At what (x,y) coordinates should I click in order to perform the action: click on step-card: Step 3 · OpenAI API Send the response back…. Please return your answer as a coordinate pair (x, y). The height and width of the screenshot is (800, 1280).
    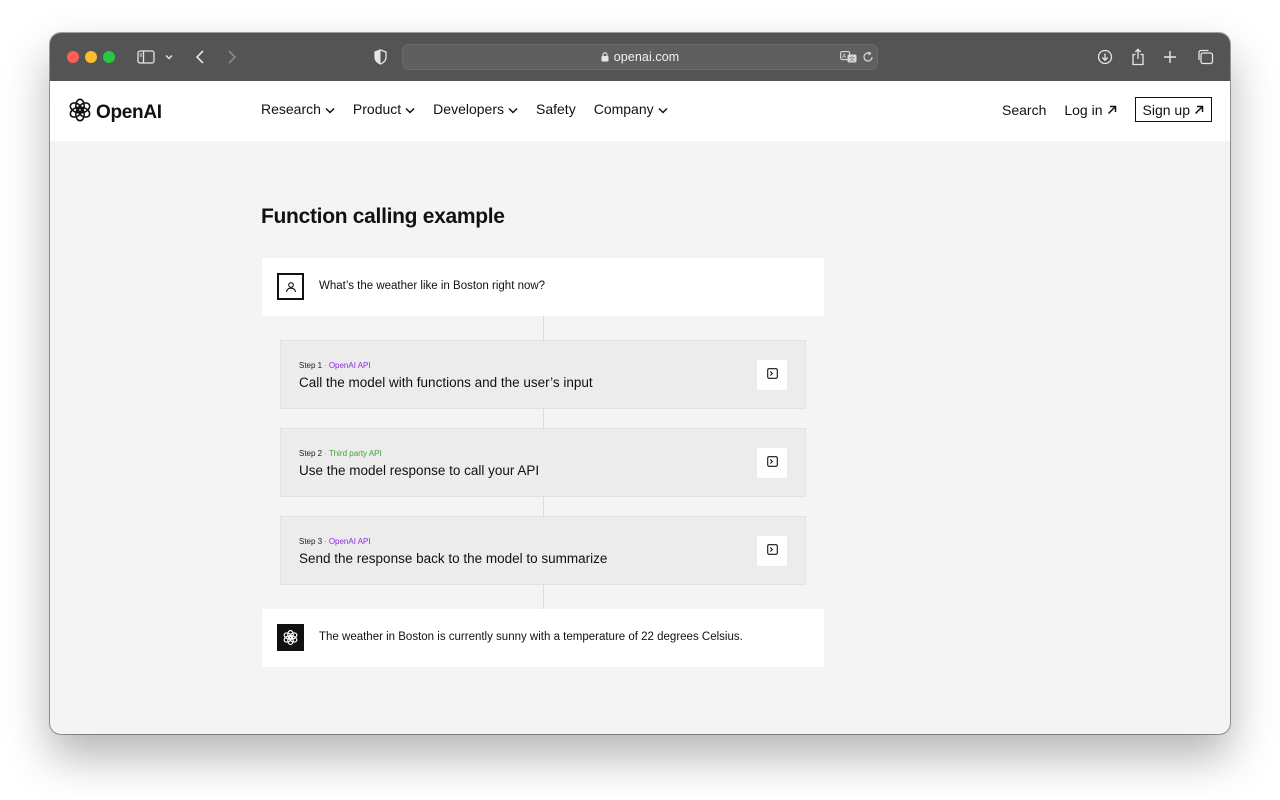
    Looking at the image, I should click on (543, 550).